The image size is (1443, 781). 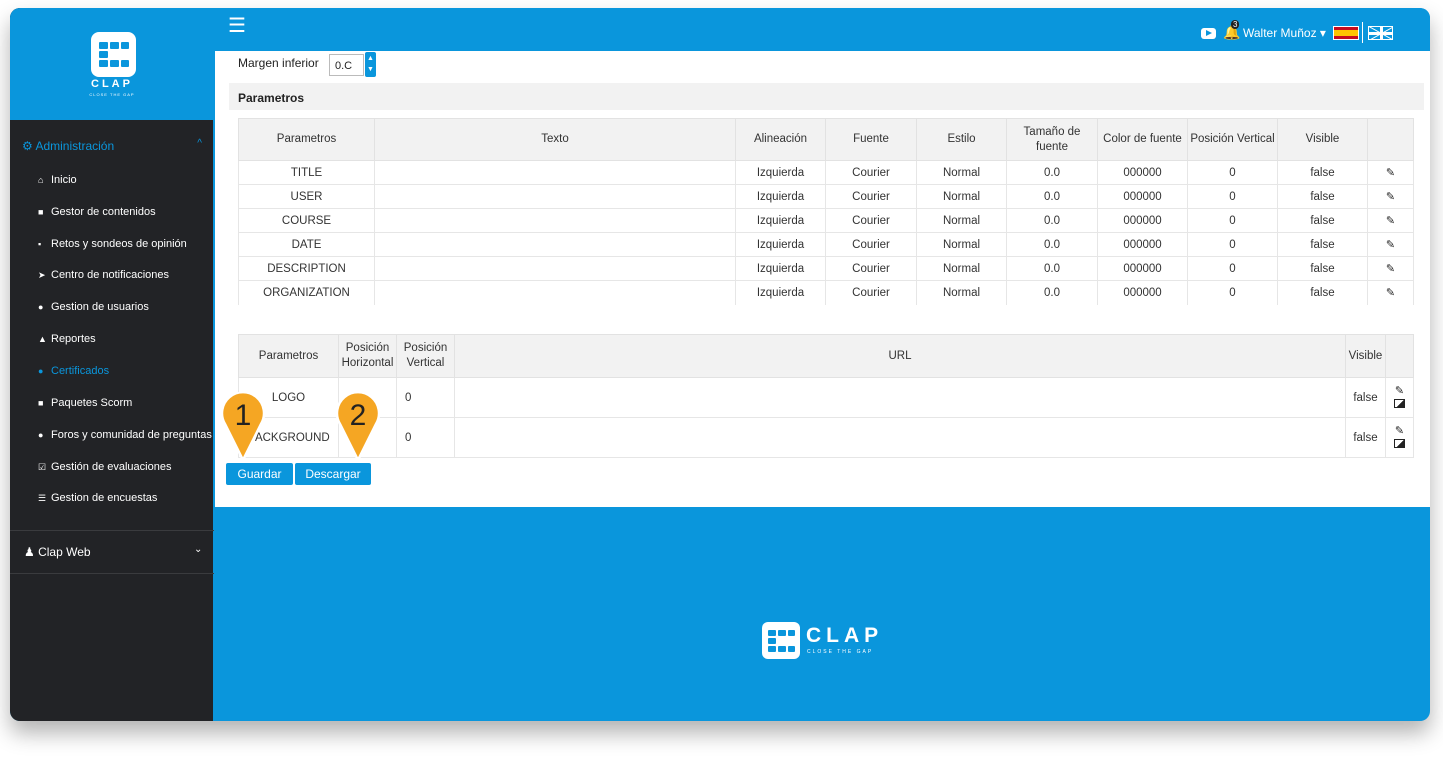 What do you see at coordinates (64, 180) in the screenshot?
I see `sidebar-item-label: Inicio` at bounding box center [64, 180].